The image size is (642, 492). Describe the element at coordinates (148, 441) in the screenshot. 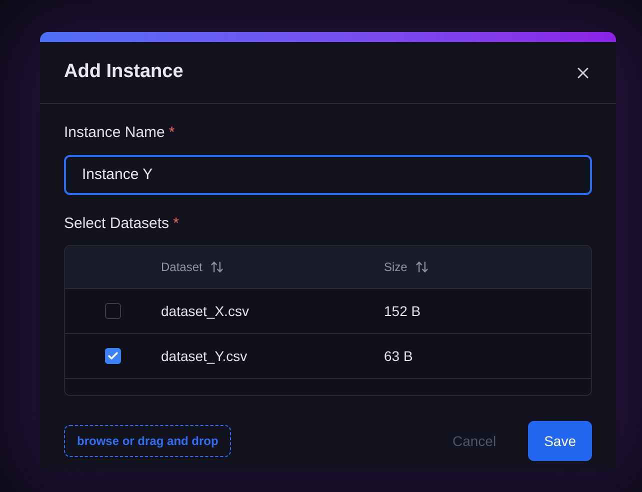

I see `upload-dropzone: browse or drag and drop` at that location.